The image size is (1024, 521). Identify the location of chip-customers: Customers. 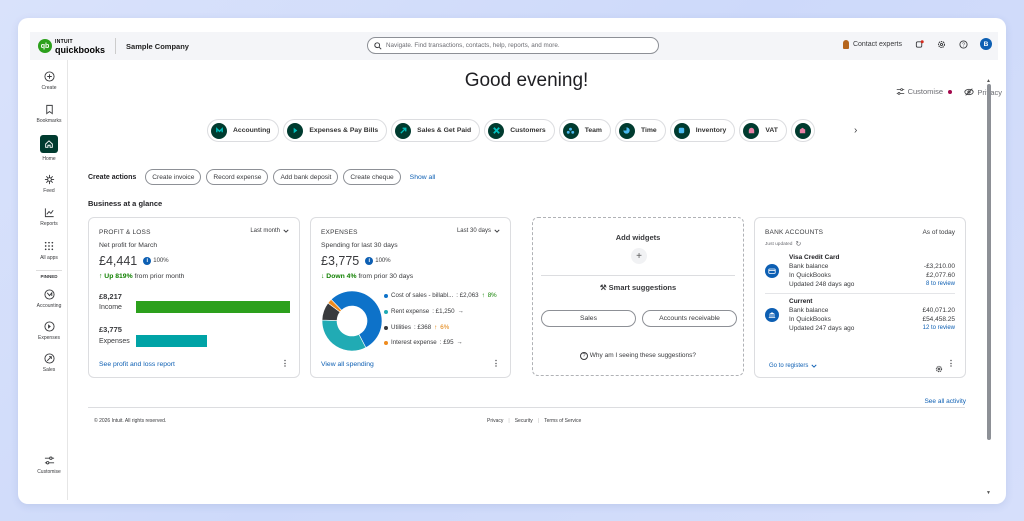
(519, 130).